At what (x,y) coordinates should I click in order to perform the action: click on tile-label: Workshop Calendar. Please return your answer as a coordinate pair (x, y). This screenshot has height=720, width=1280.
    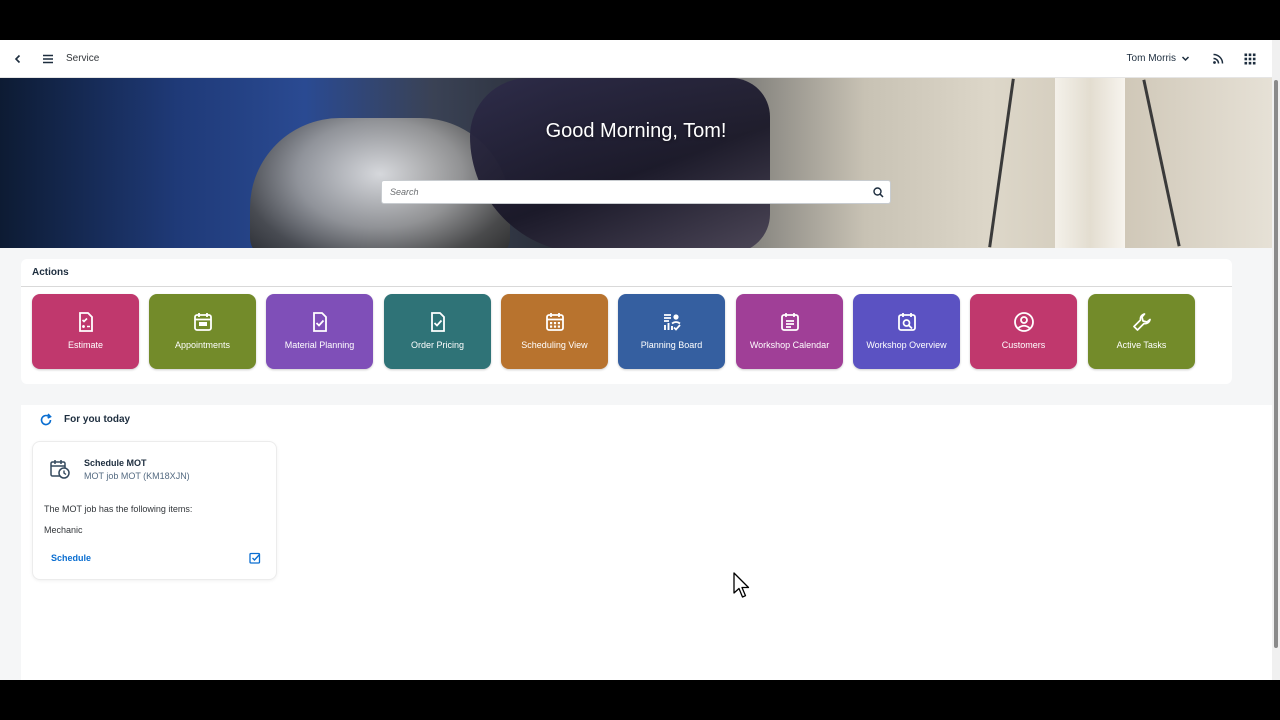
    Looking at the image, I should click on (789, 345).